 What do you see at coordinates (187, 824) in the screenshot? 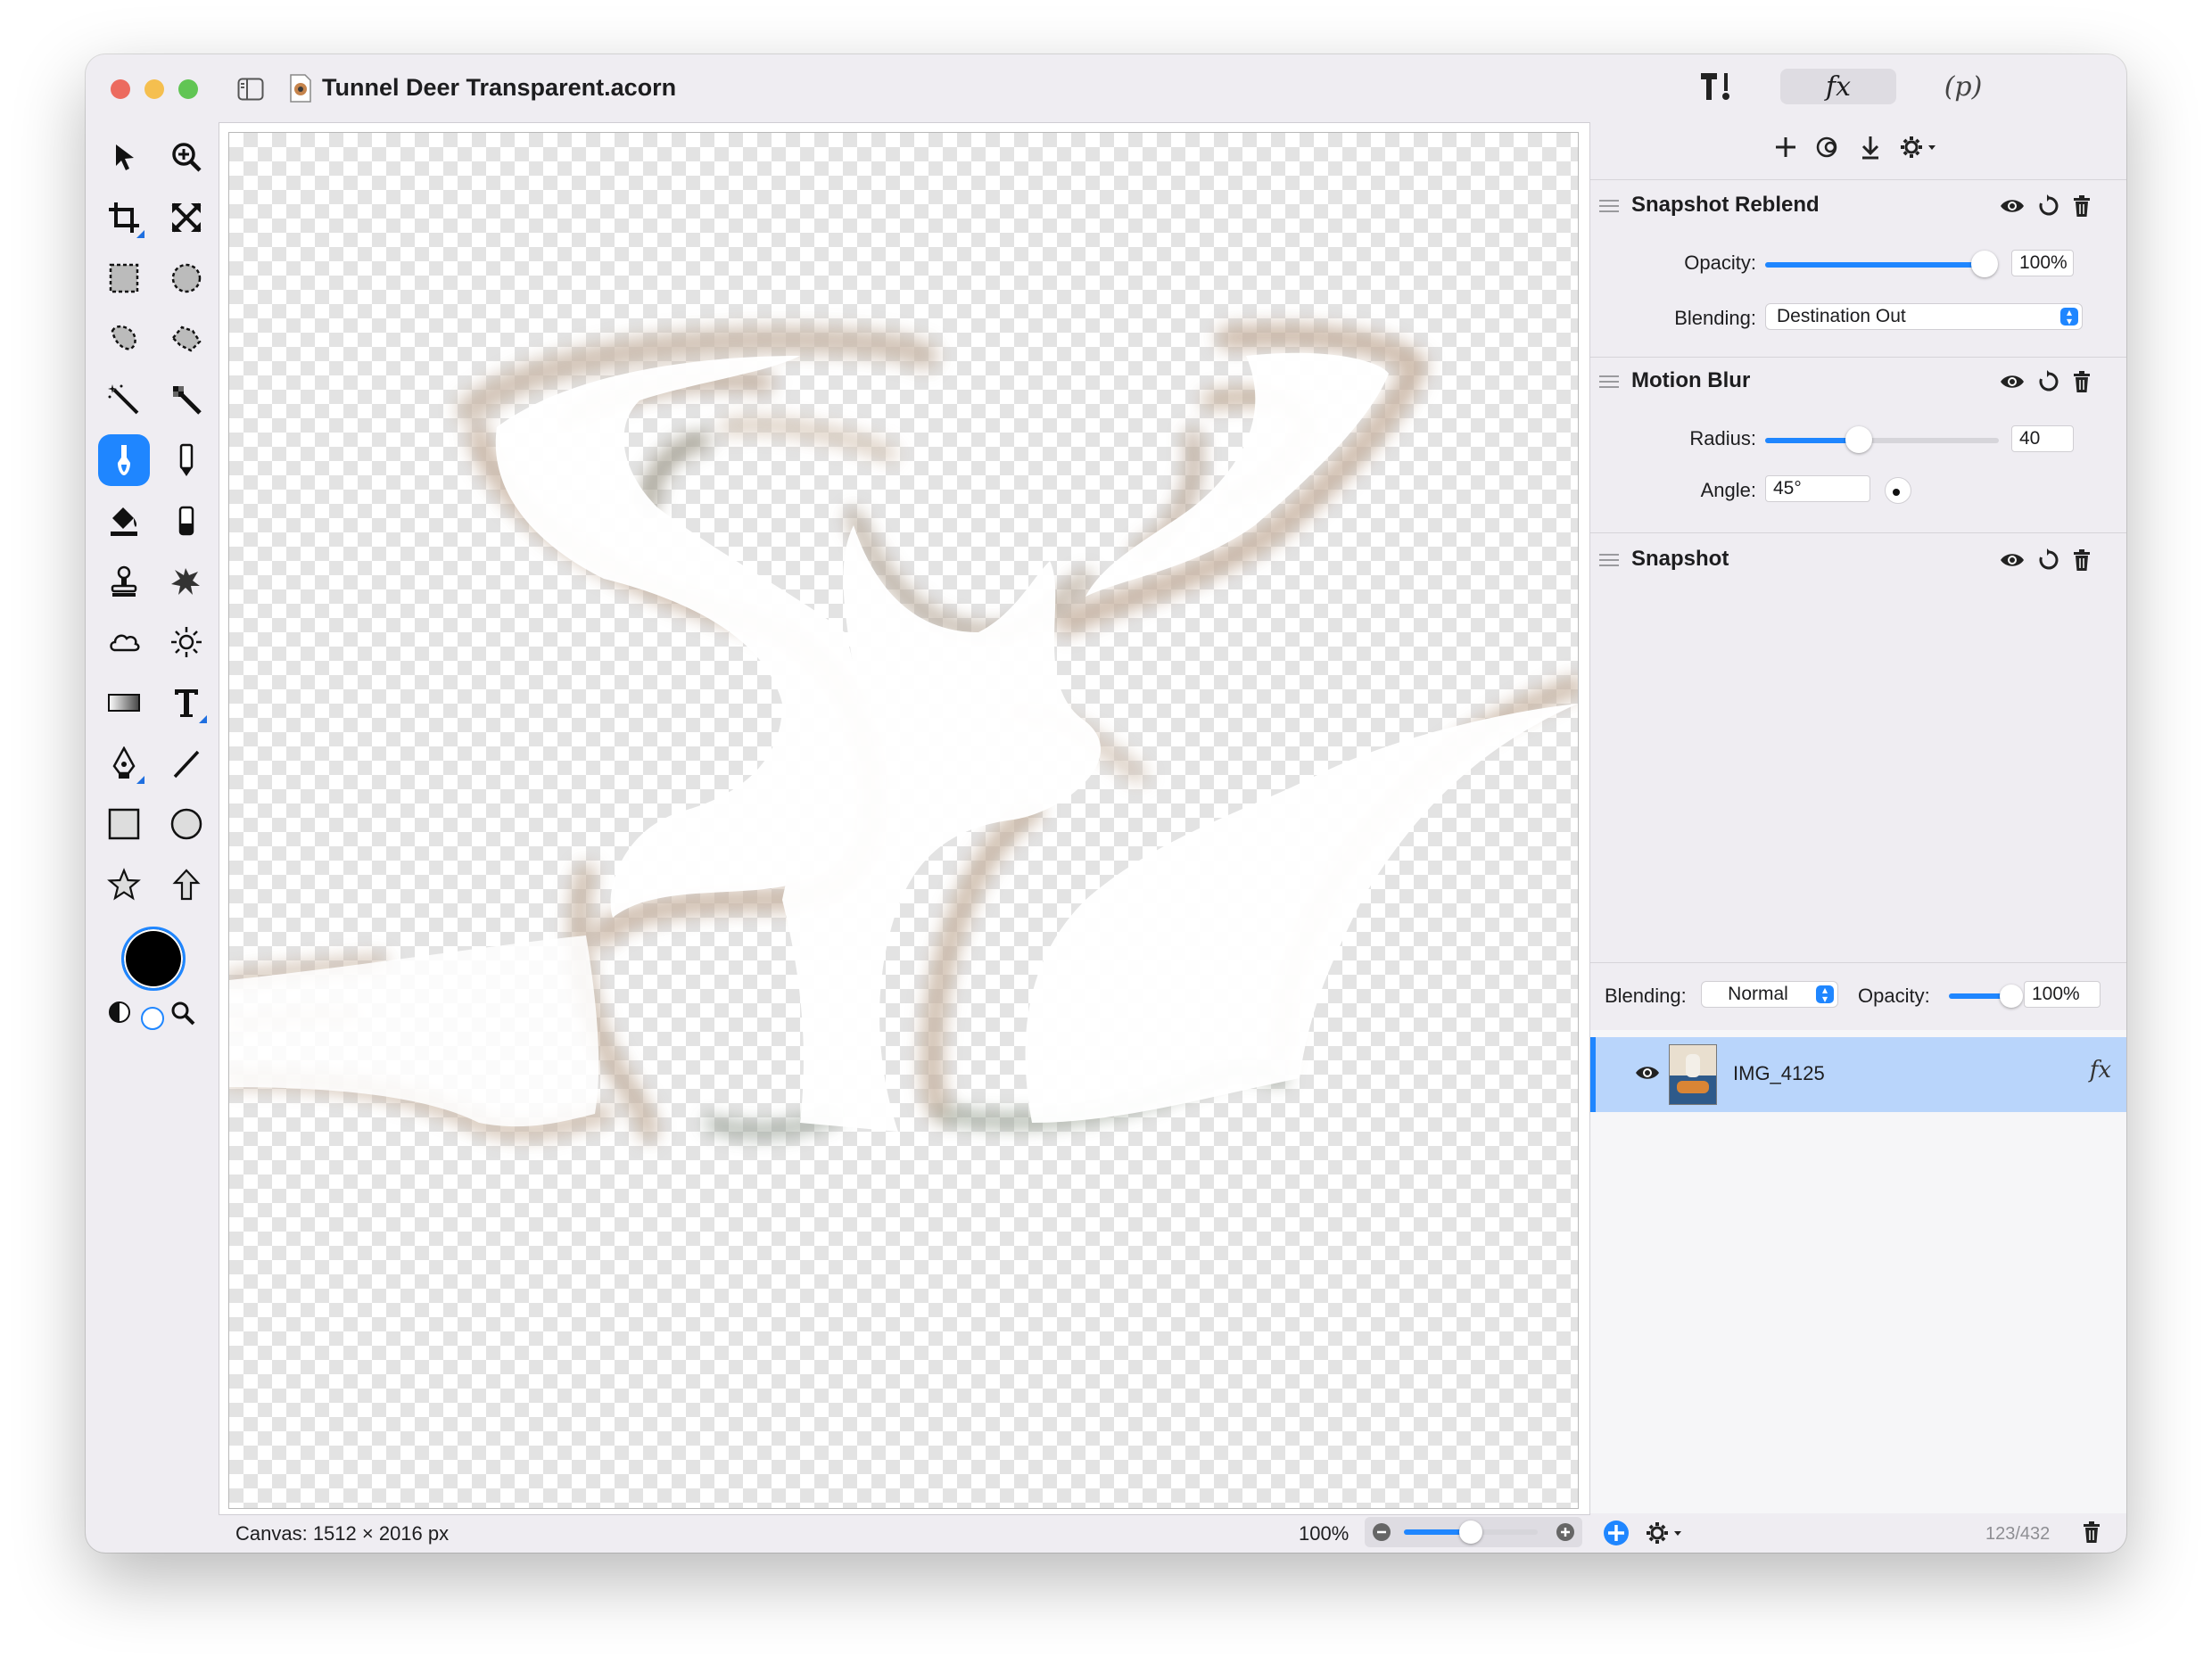
I see `oval-tool` at bounding box center [187, 824].